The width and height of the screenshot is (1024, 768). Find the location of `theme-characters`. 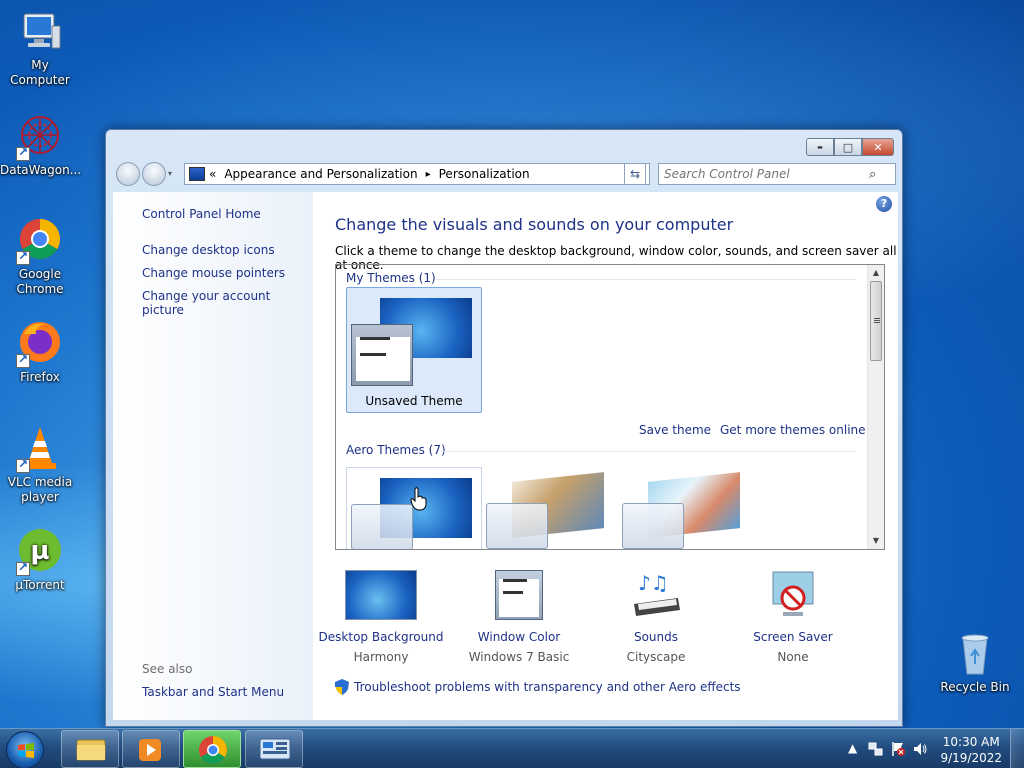

theme-characters is located at coordinates (686, 508).